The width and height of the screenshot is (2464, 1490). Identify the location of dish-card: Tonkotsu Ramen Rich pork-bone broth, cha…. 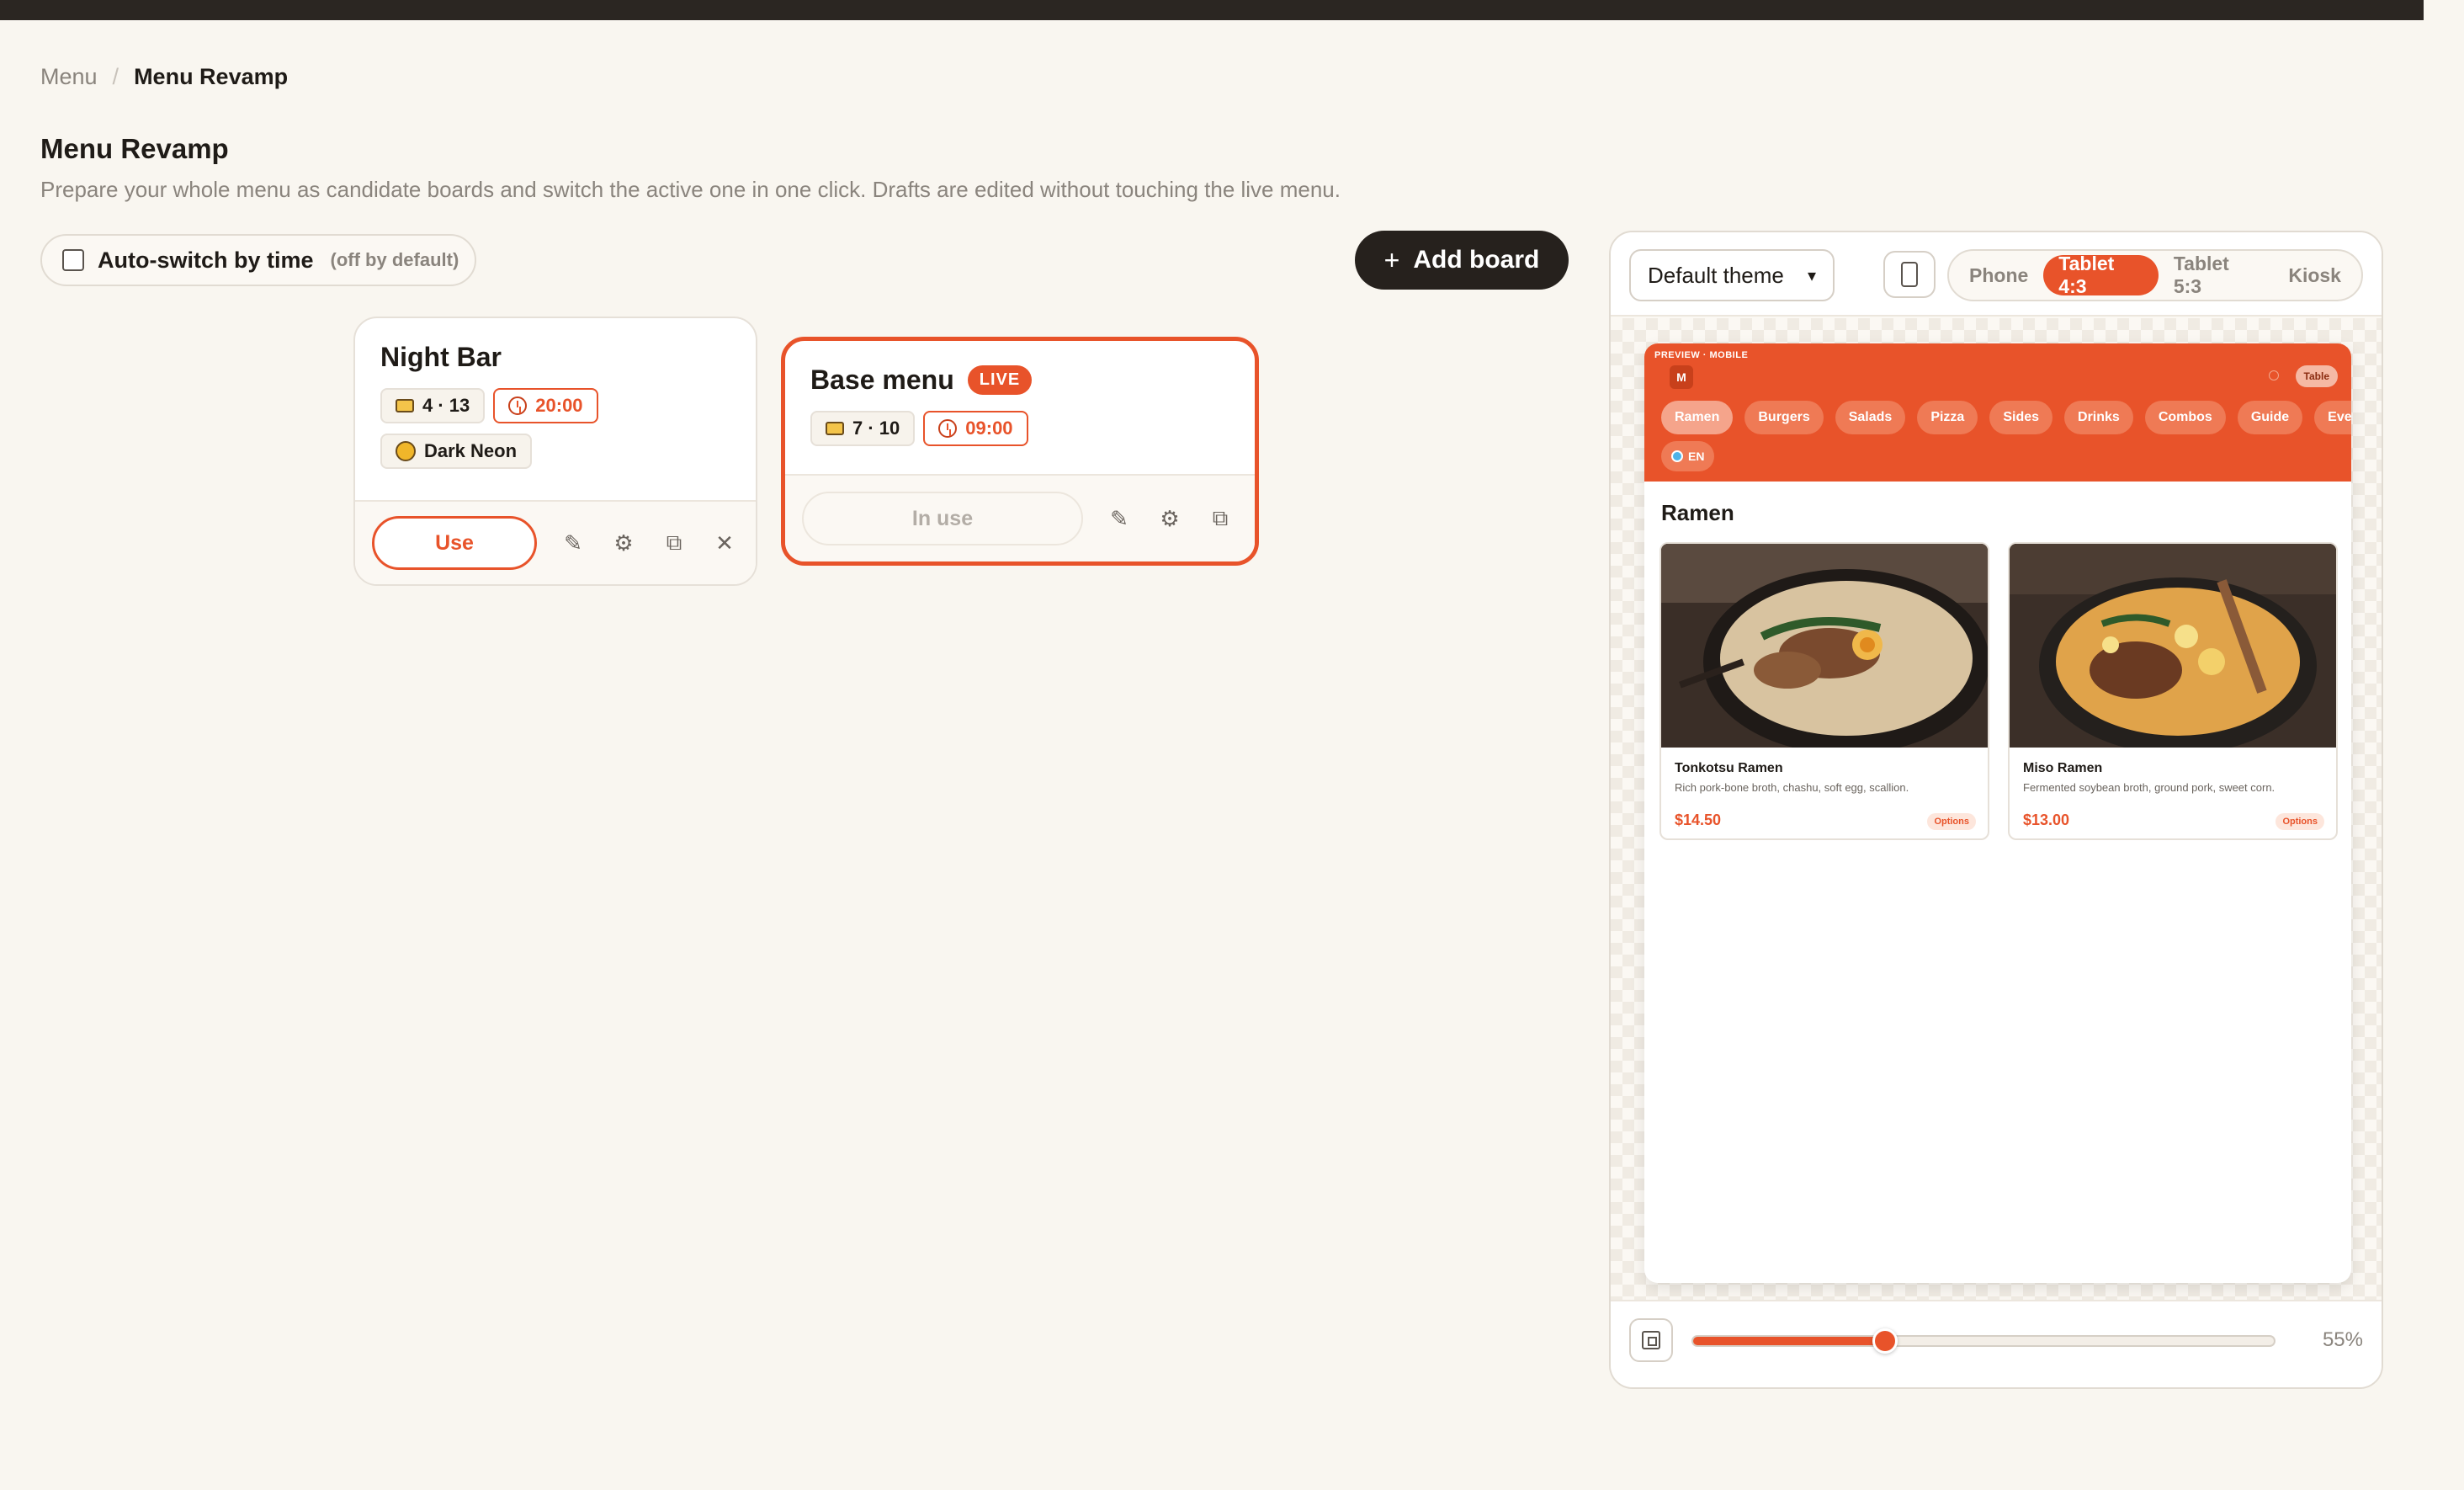
(1824, 691).